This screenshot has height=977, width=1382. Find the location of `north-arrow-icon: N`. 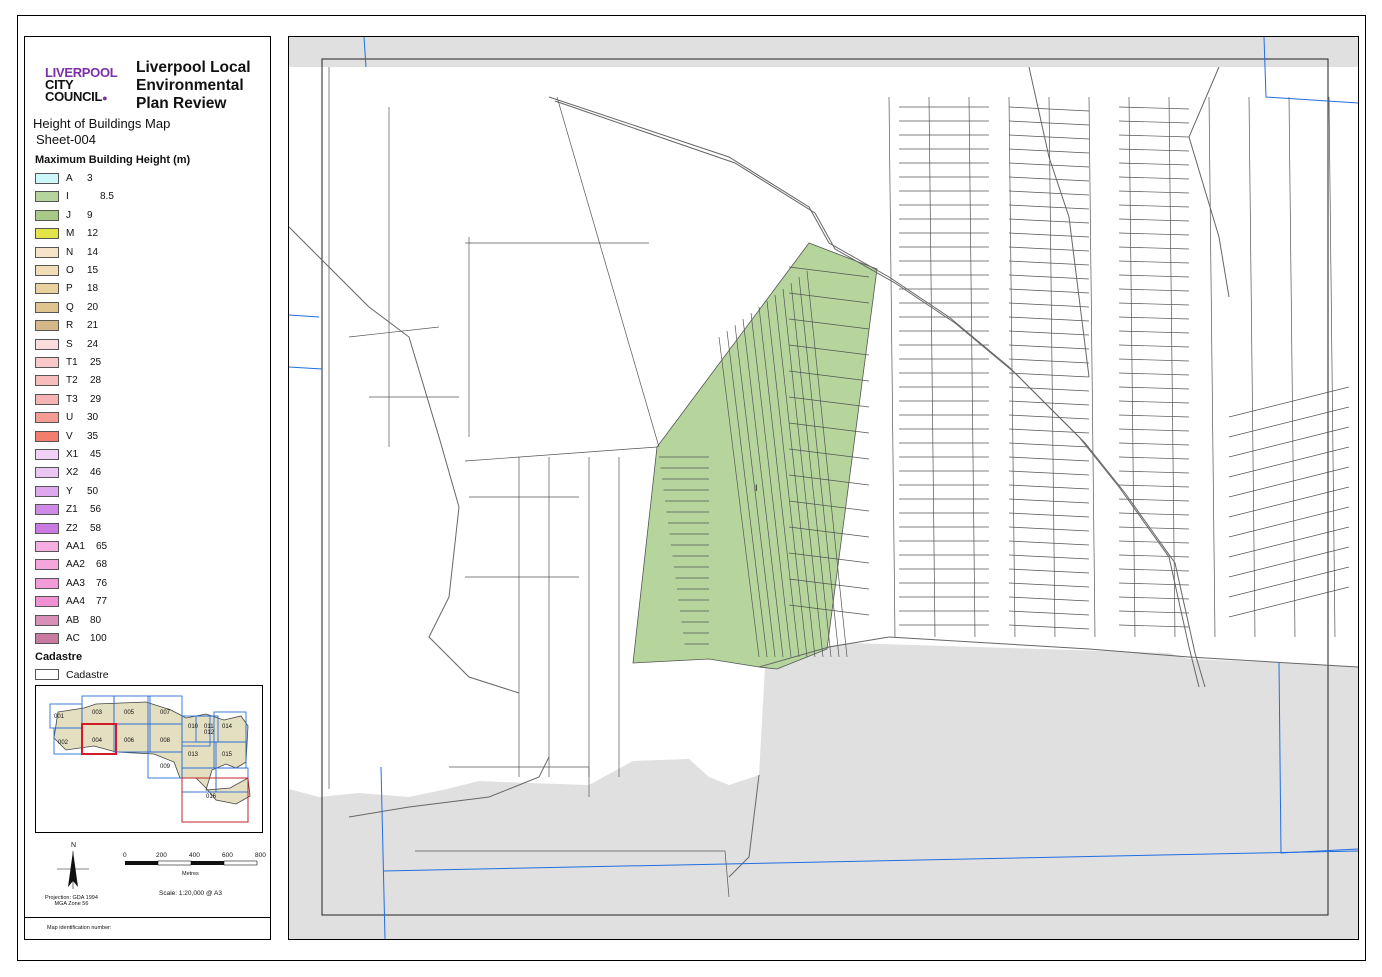

north-arrow-icon: N is located at coordinates (73, 867).